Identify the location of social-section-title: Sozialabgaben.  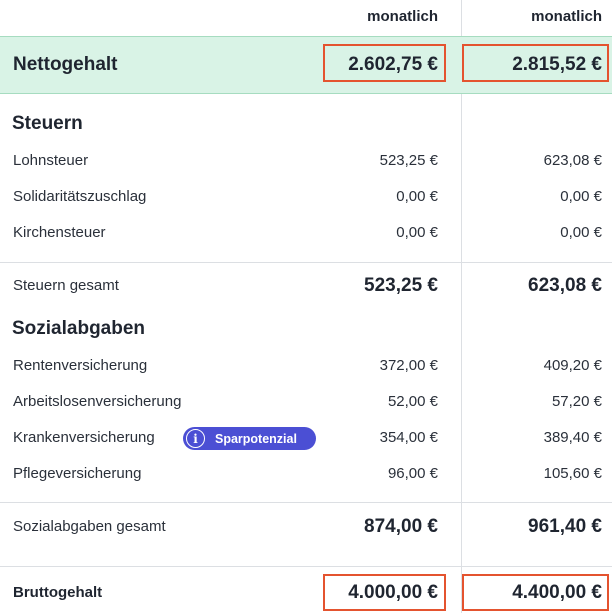
(79, 328).